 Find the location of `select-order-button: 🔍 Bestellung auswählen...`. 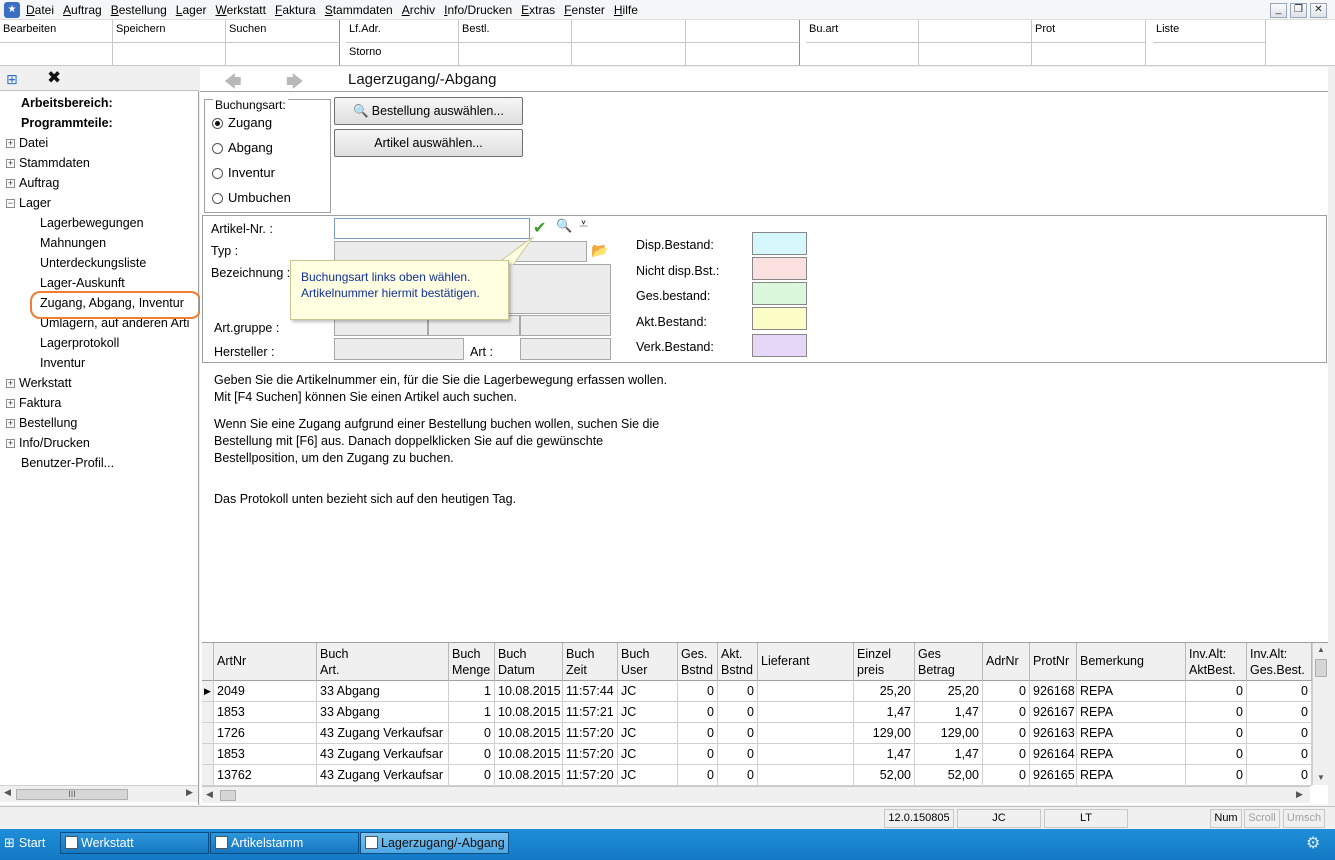

select-order-button: 🔍 Bestellung auswählen... is located at coordinates (428, 111).